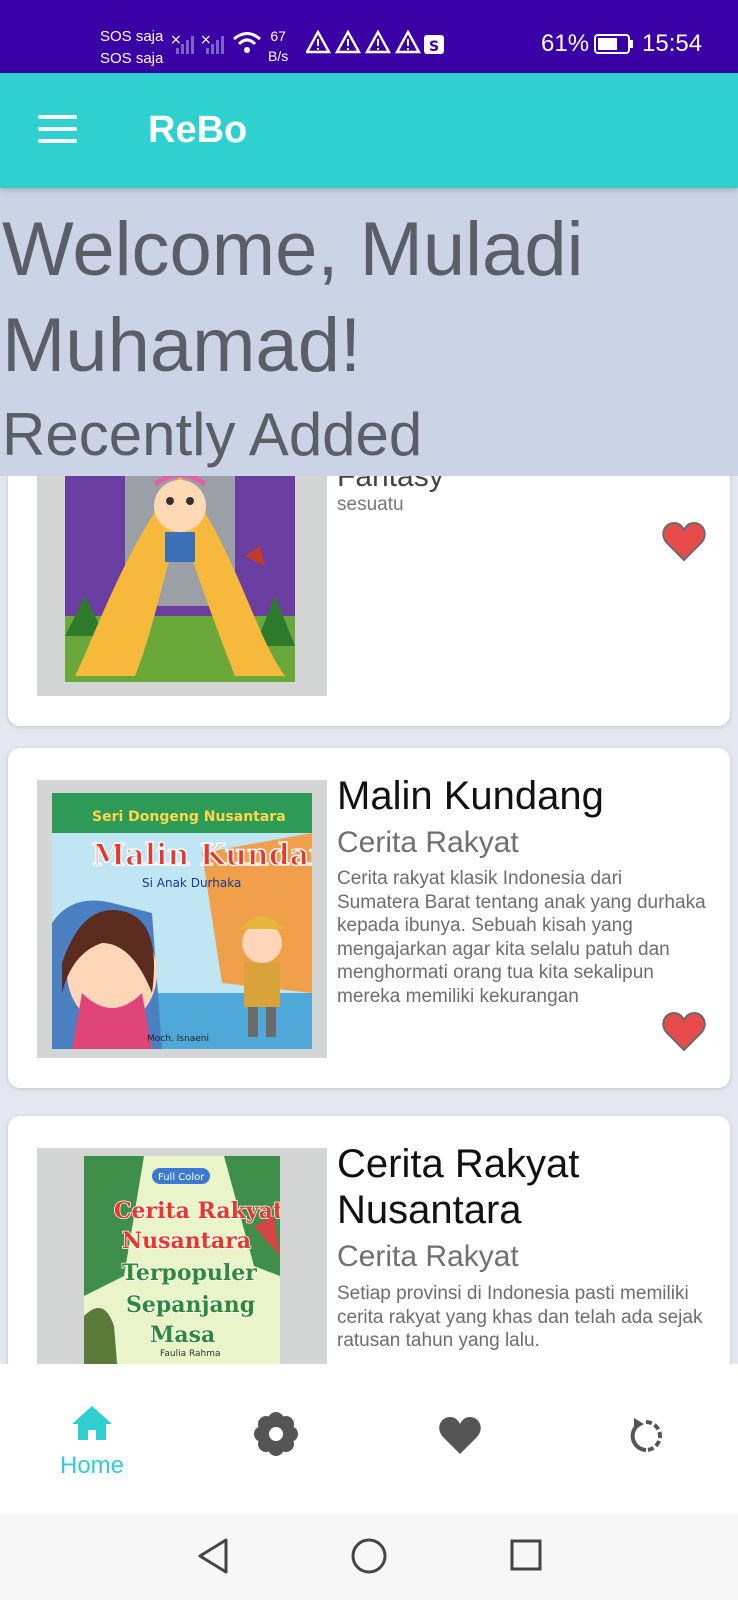 Image resolution: width=738 pixels, height=1600 pixels. What do you see at coordinates (58, 130) in the screenshot?
I see `menu-icon` at bounding box center [58, 130].